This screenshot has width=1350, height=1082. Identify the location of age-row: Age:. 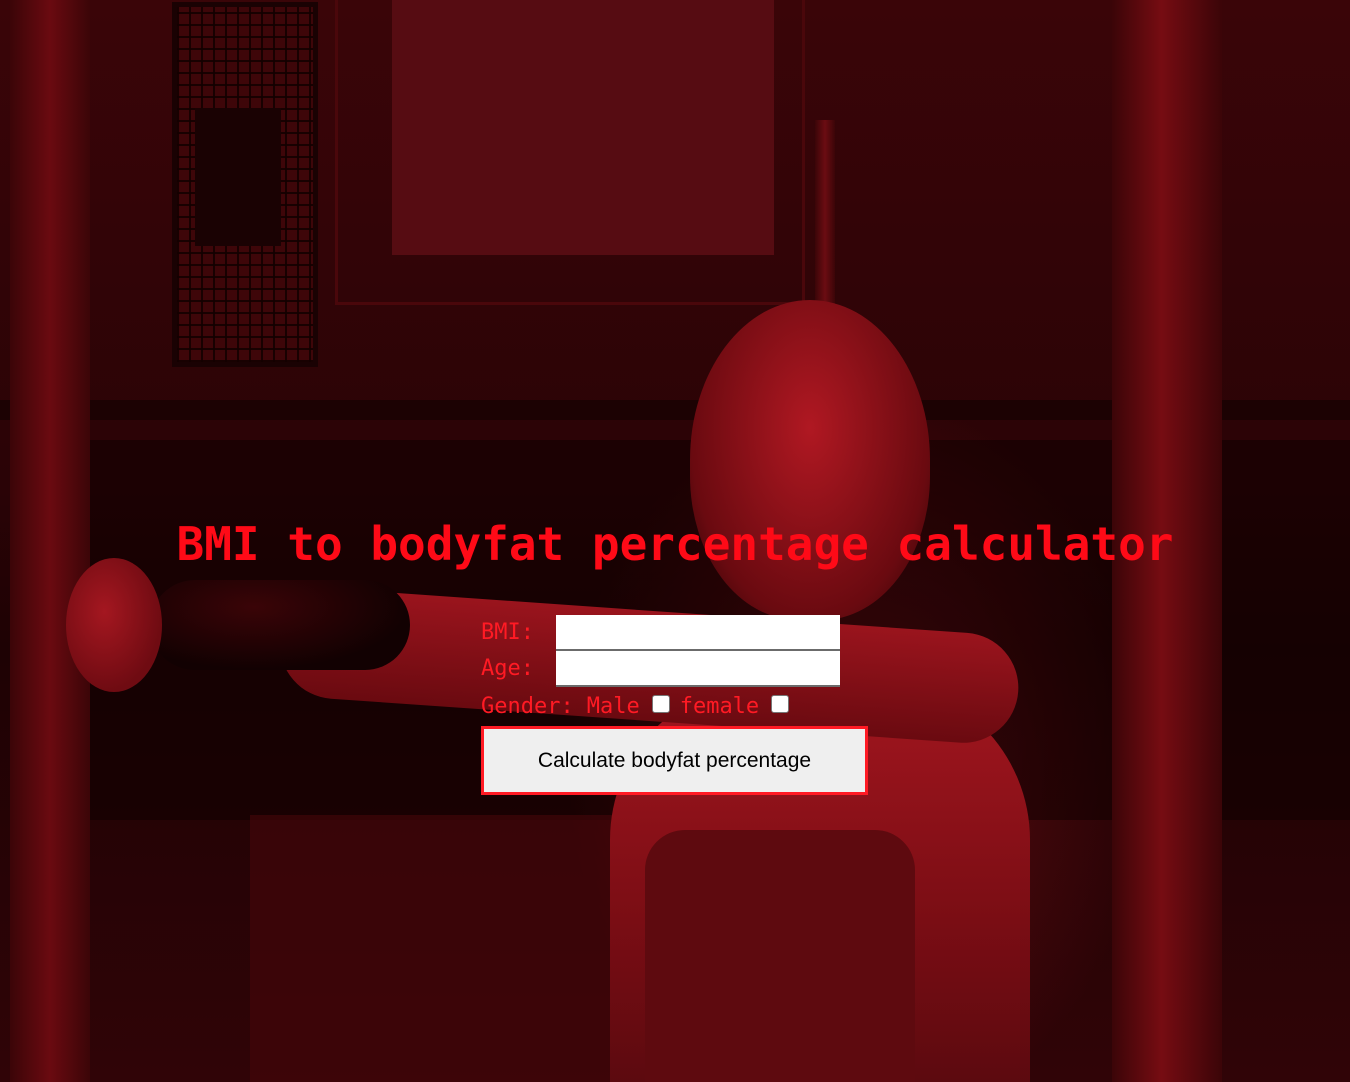
(681, 669).